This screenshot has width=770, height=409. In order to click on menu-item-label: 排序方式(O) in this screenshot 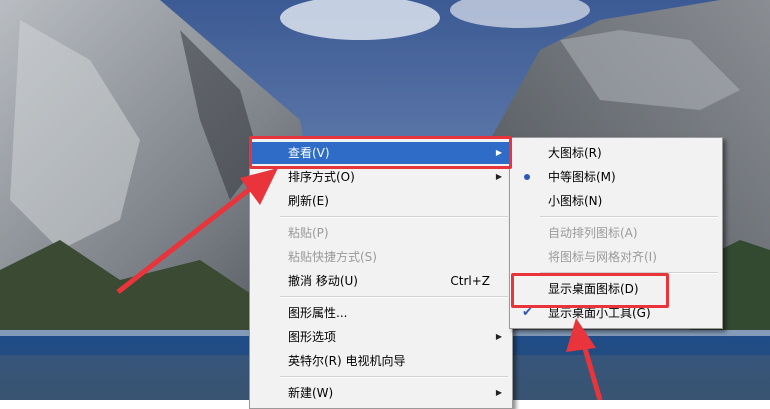, I will do `click(321, 177)`.